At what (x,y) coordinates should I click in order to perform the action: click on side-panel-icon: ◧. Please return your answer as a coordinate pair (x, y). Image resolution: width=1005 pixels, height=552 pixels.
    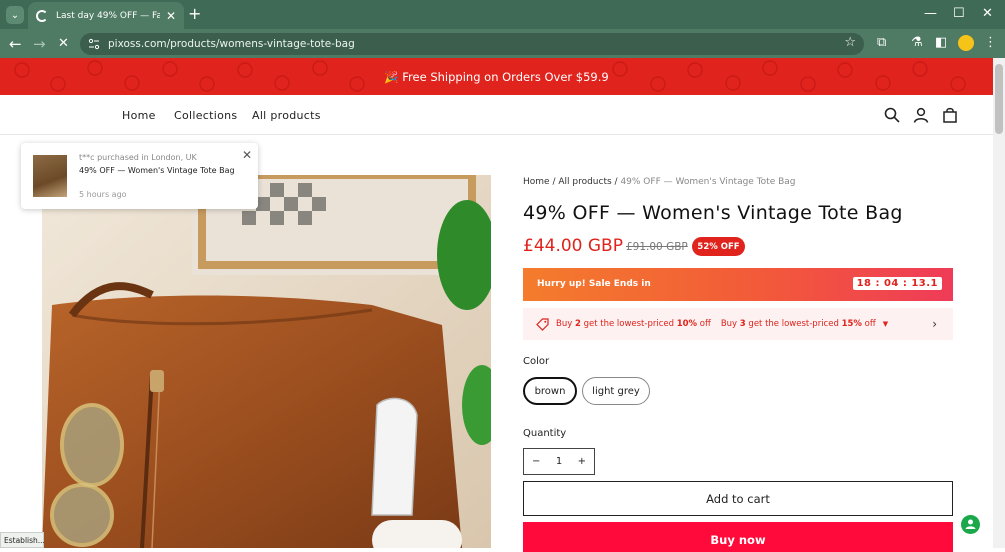
    Looking at the image, I should click on (941, 42).